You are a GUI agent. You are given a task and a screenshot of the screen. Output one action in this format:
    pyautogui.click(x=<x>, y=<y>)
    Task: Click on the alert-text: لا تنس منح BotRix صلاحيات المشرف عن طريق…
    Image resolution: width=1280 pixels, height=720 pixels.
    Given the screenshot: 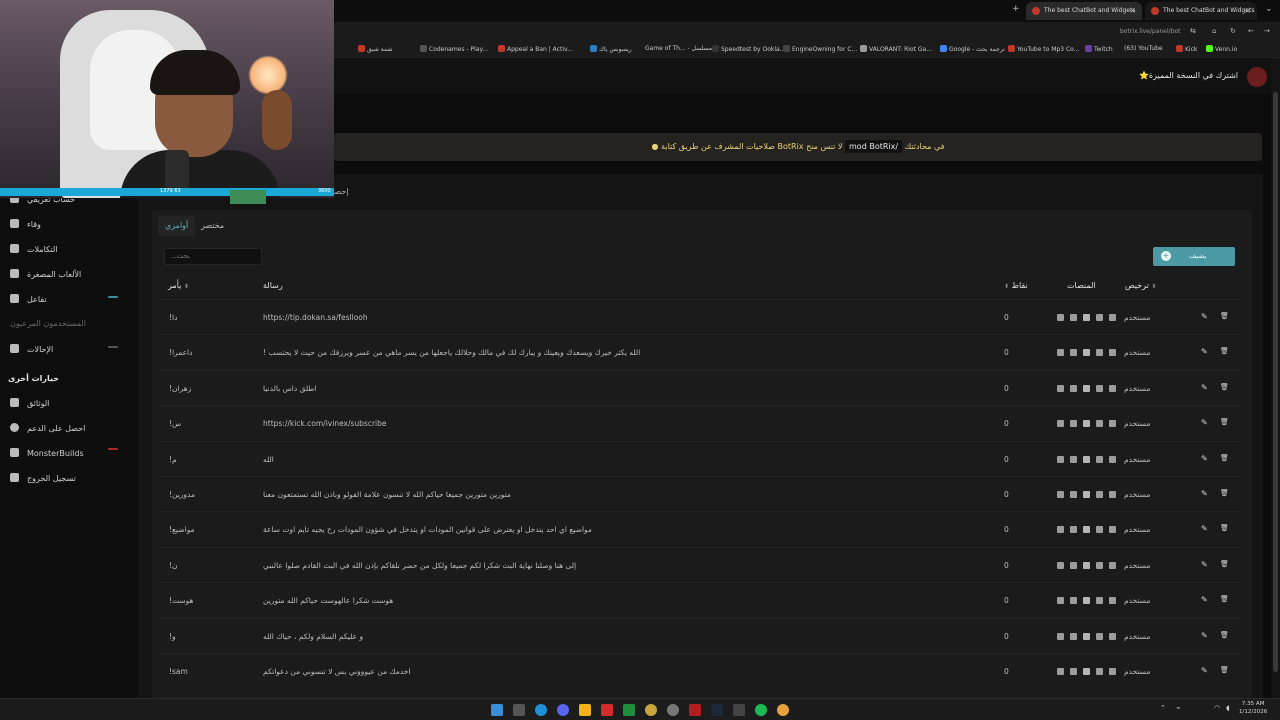 What is the action you would take?
    pyautogui.click(x=752, y=146)
    